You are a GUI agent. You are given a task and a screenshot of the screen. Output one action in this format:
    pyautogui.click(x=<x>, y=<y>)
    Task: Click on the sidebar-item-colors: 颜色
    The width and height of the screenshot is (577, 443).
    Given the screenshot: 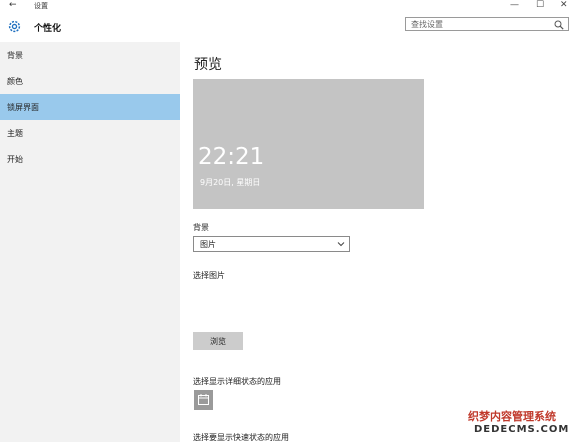 What is the action you would take?
    pyautogui.click(x=90, y=81)
    